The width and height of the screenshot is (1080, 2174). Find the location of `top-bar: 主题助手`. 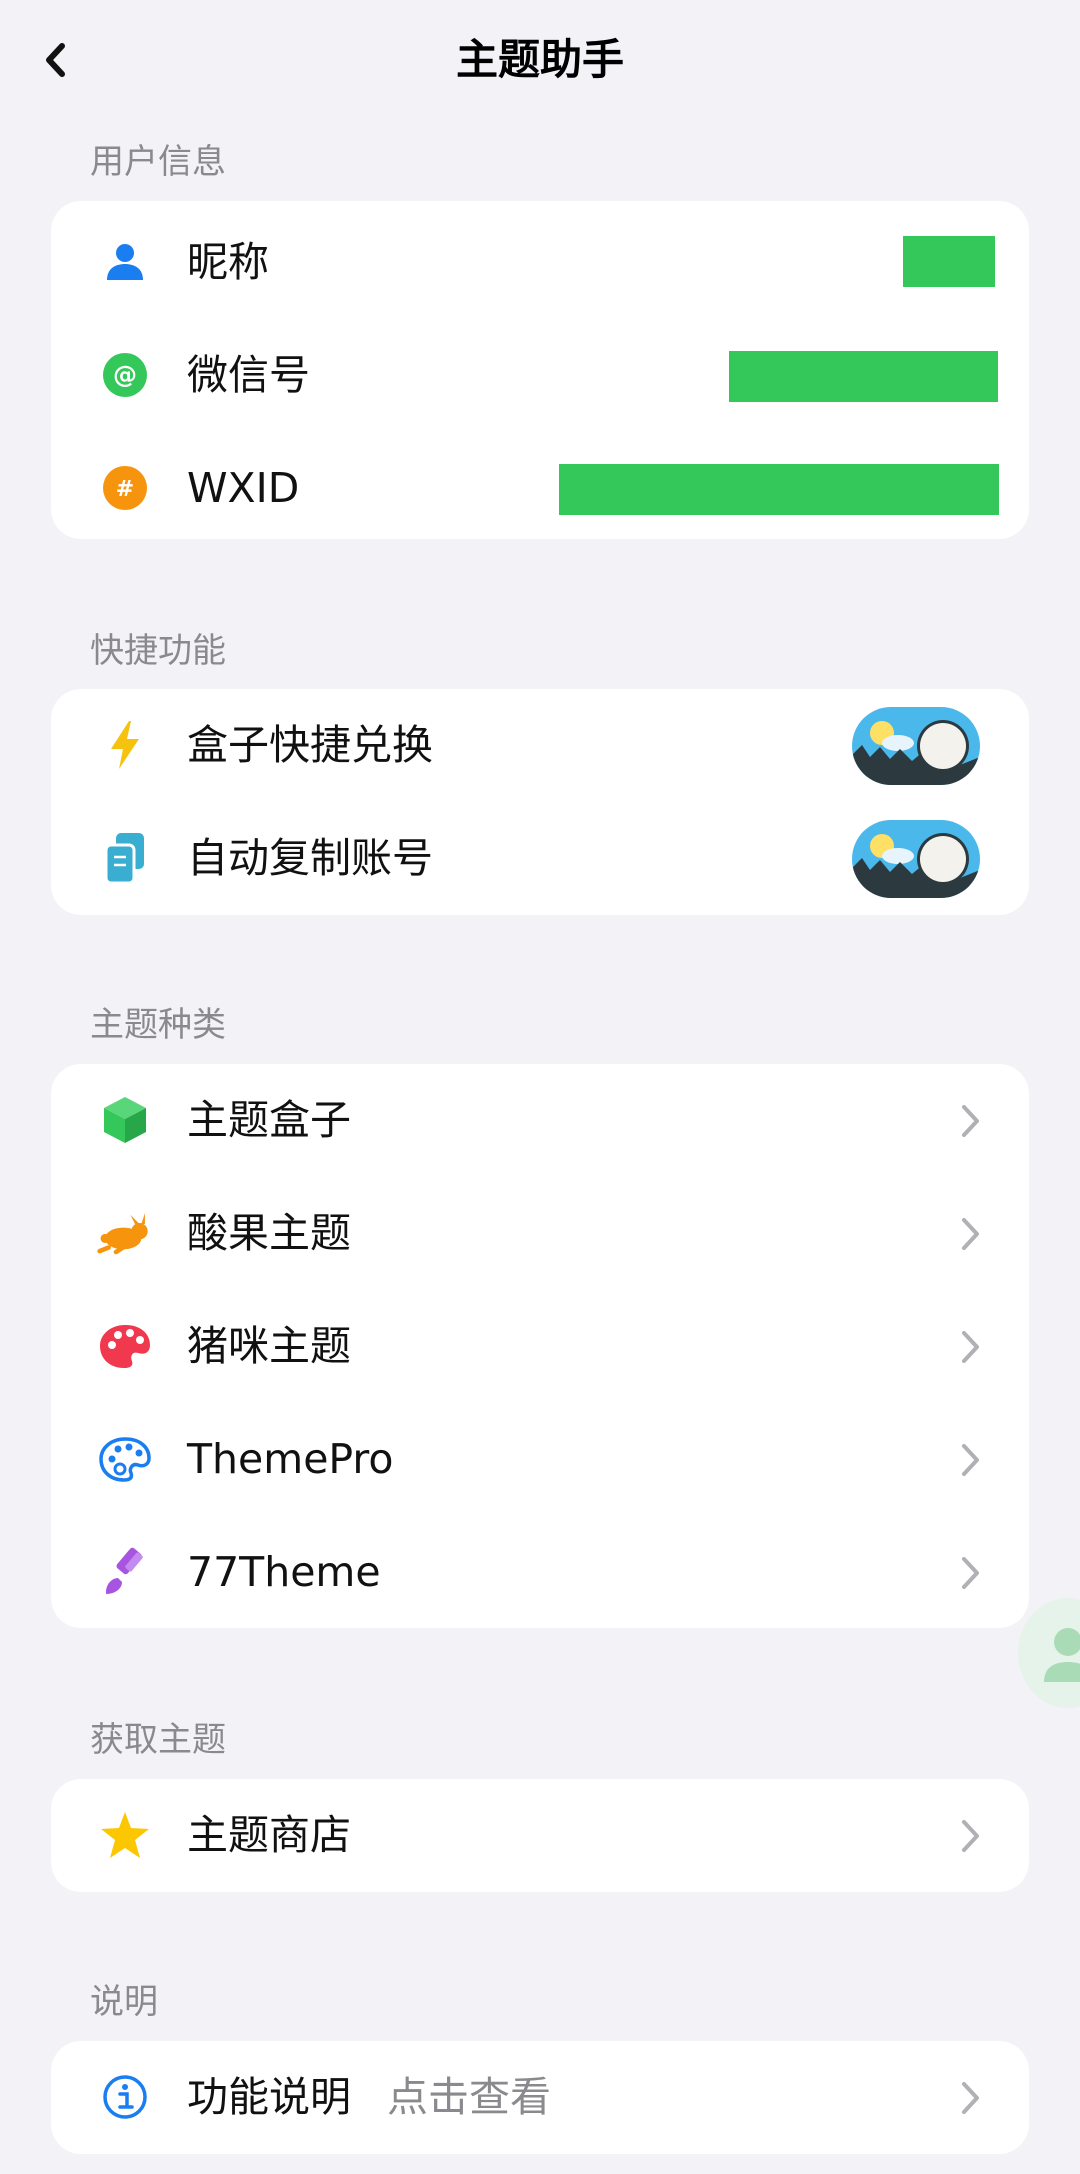

top-bar: 主题助手 is located at coordinates (540, 59).